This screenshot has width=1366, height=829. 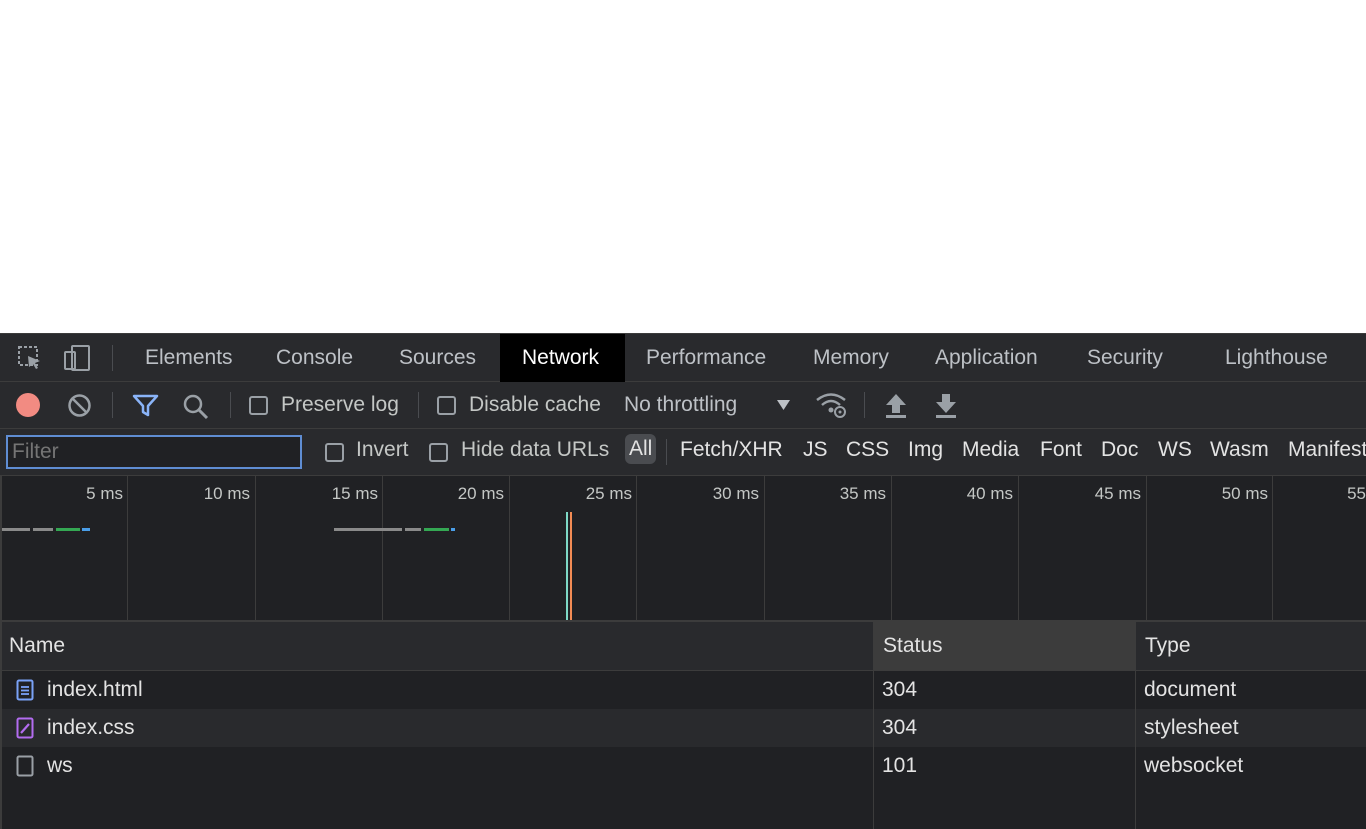 I want to click on disable-cache-label: Disable cache, so click(x=535, y=404).